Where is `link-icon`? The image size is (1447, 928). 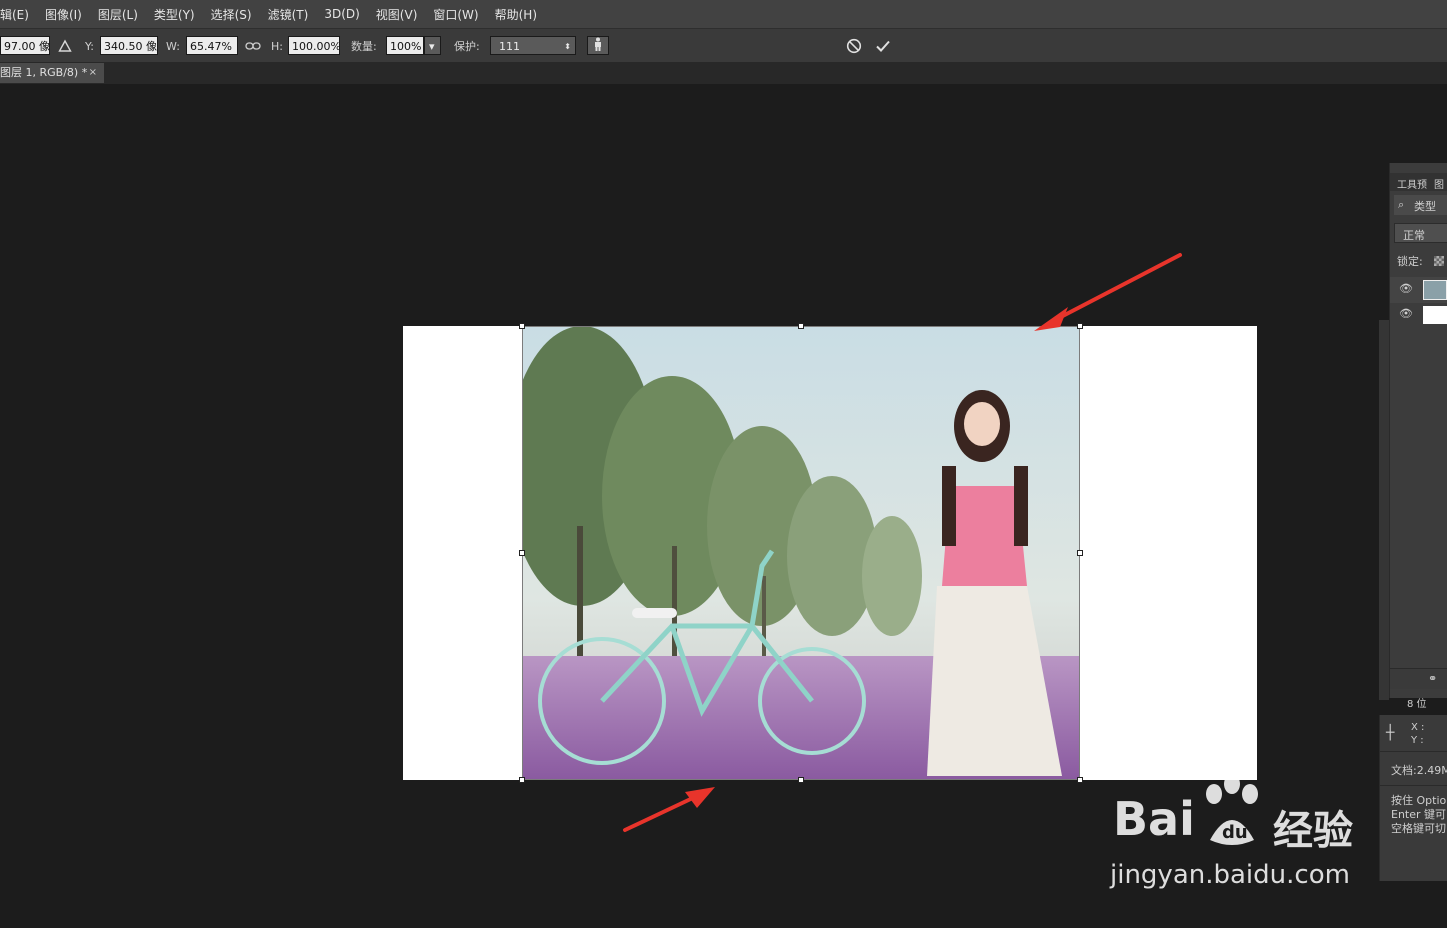 link-icon is located at coordinates (253, 46).